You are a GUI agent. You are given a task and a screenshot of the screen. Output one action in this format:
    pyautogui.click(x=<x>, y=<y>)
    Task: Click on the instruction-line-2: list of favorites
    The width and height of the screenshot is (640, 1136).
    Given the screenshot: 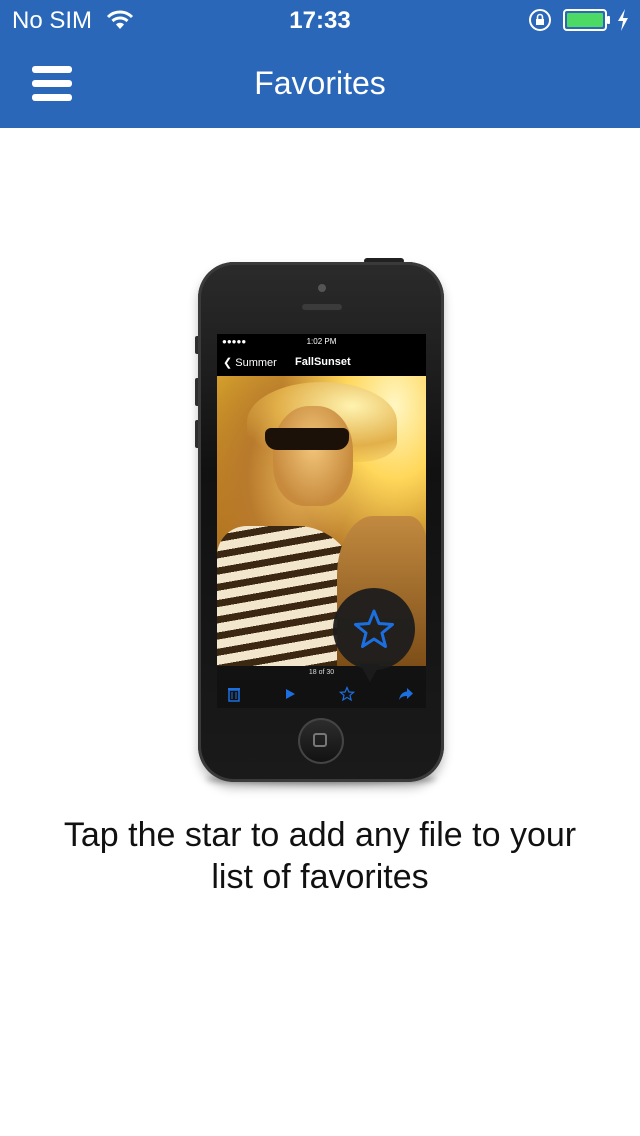 What is the action you would take?
    pyautogui.click(x=320, y=877)
    